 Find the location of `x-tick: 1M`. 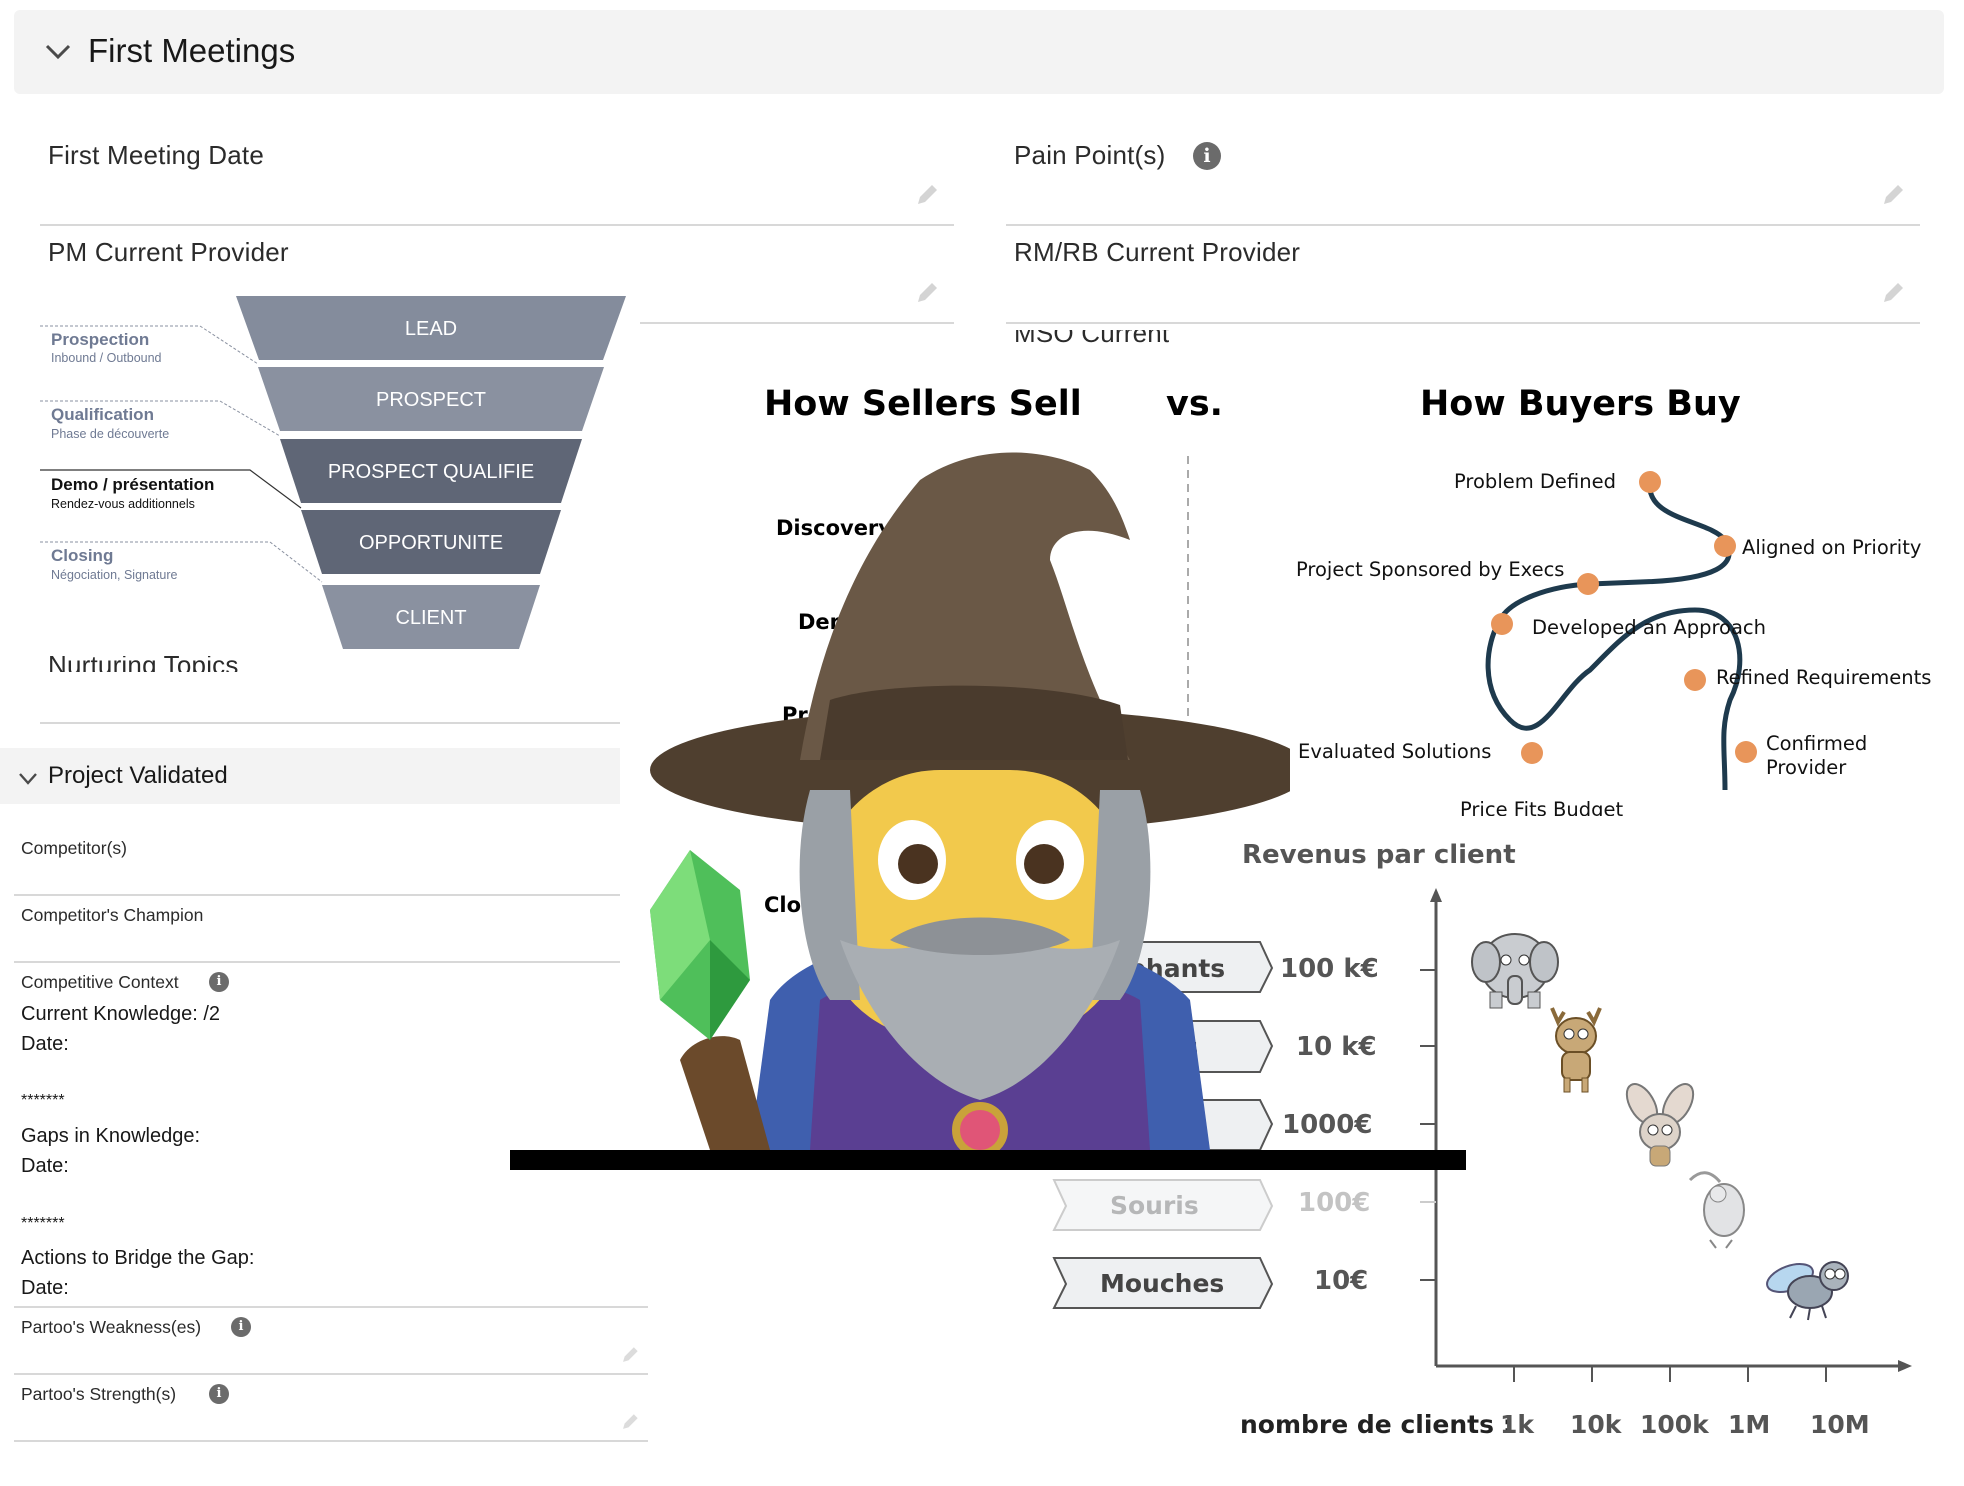

x-tick: 1M is located at coordinates (1749, 1424).